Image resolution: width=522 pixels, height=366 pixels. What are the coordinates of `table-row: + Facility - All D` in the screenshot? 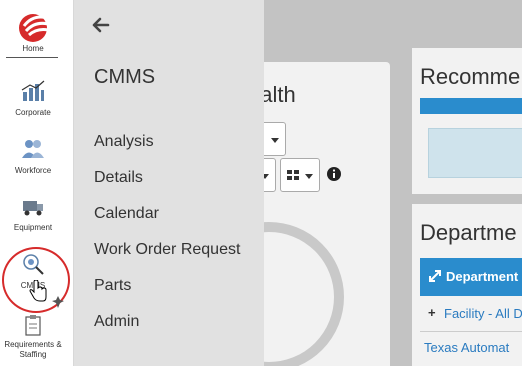 It's located at (471, 314).